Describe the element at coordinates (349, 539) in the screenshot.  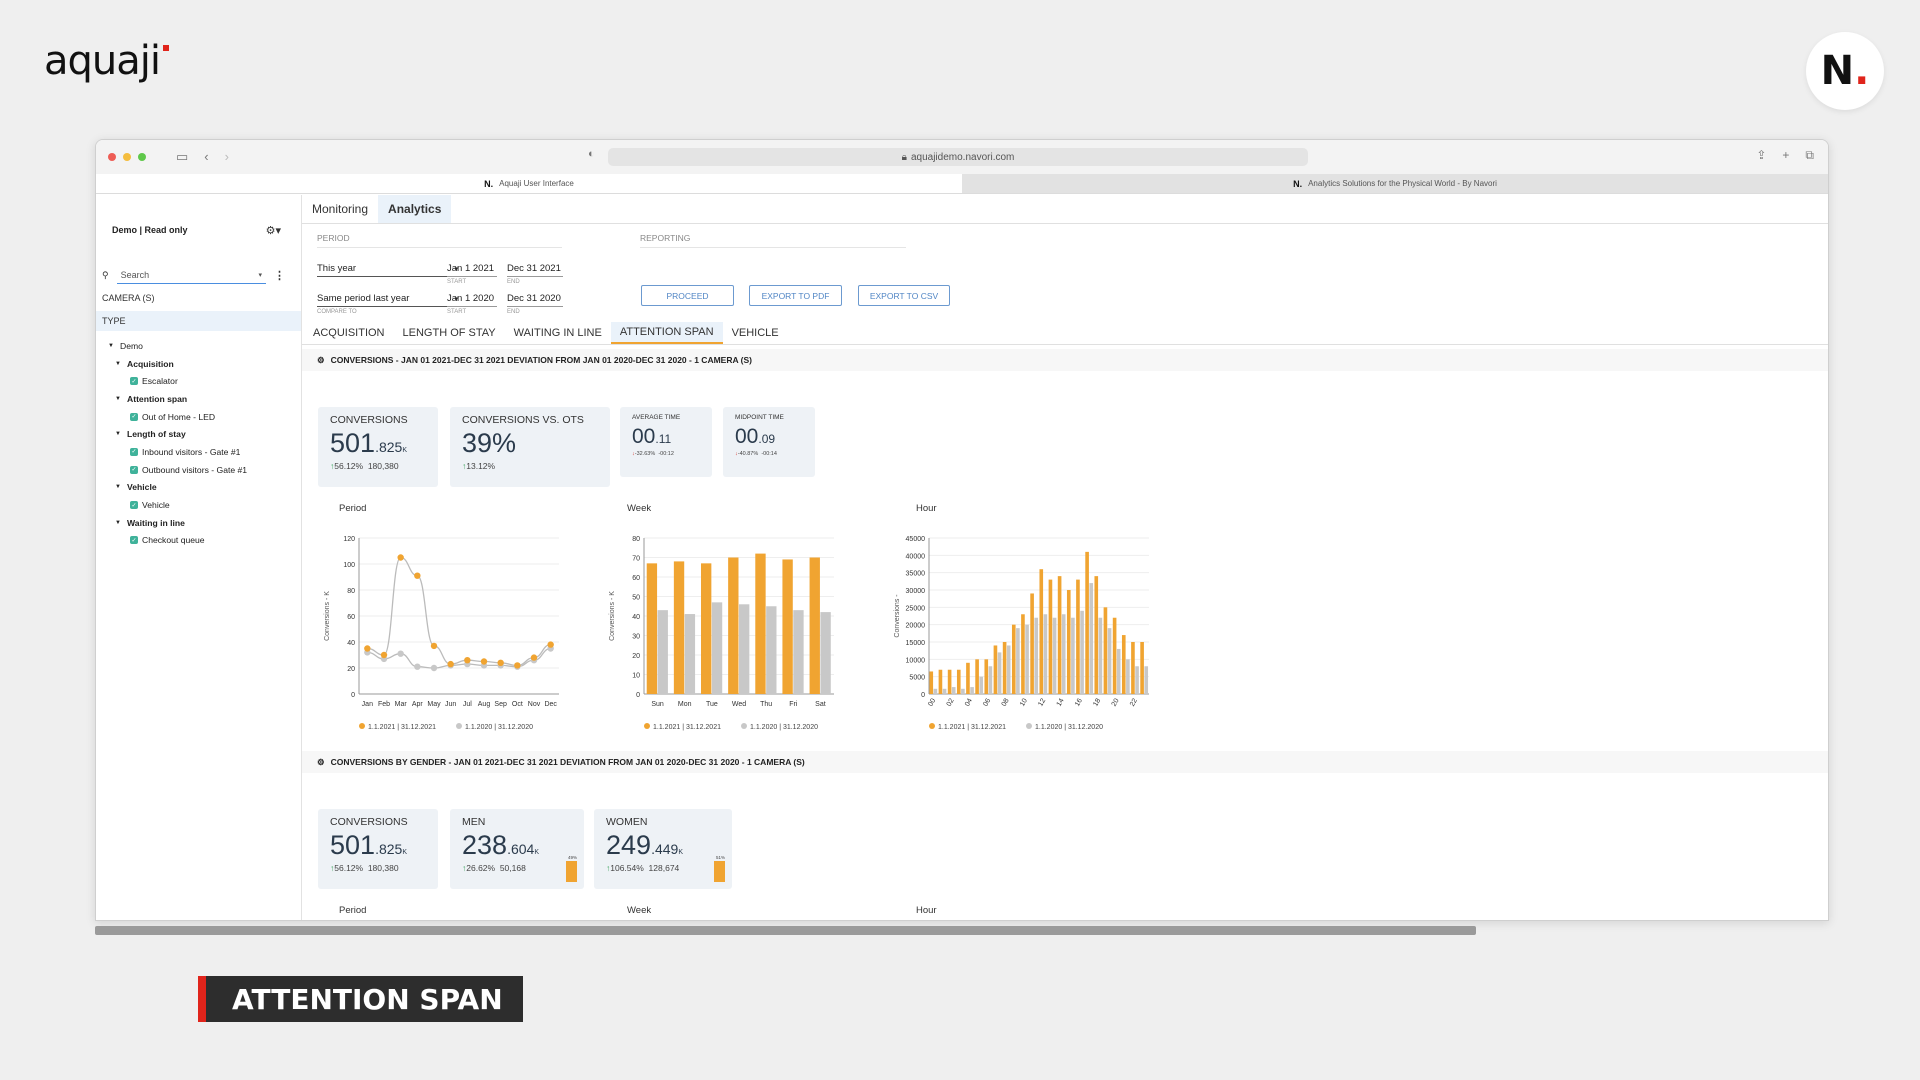
I see `y-tick-label: 120` at that location.